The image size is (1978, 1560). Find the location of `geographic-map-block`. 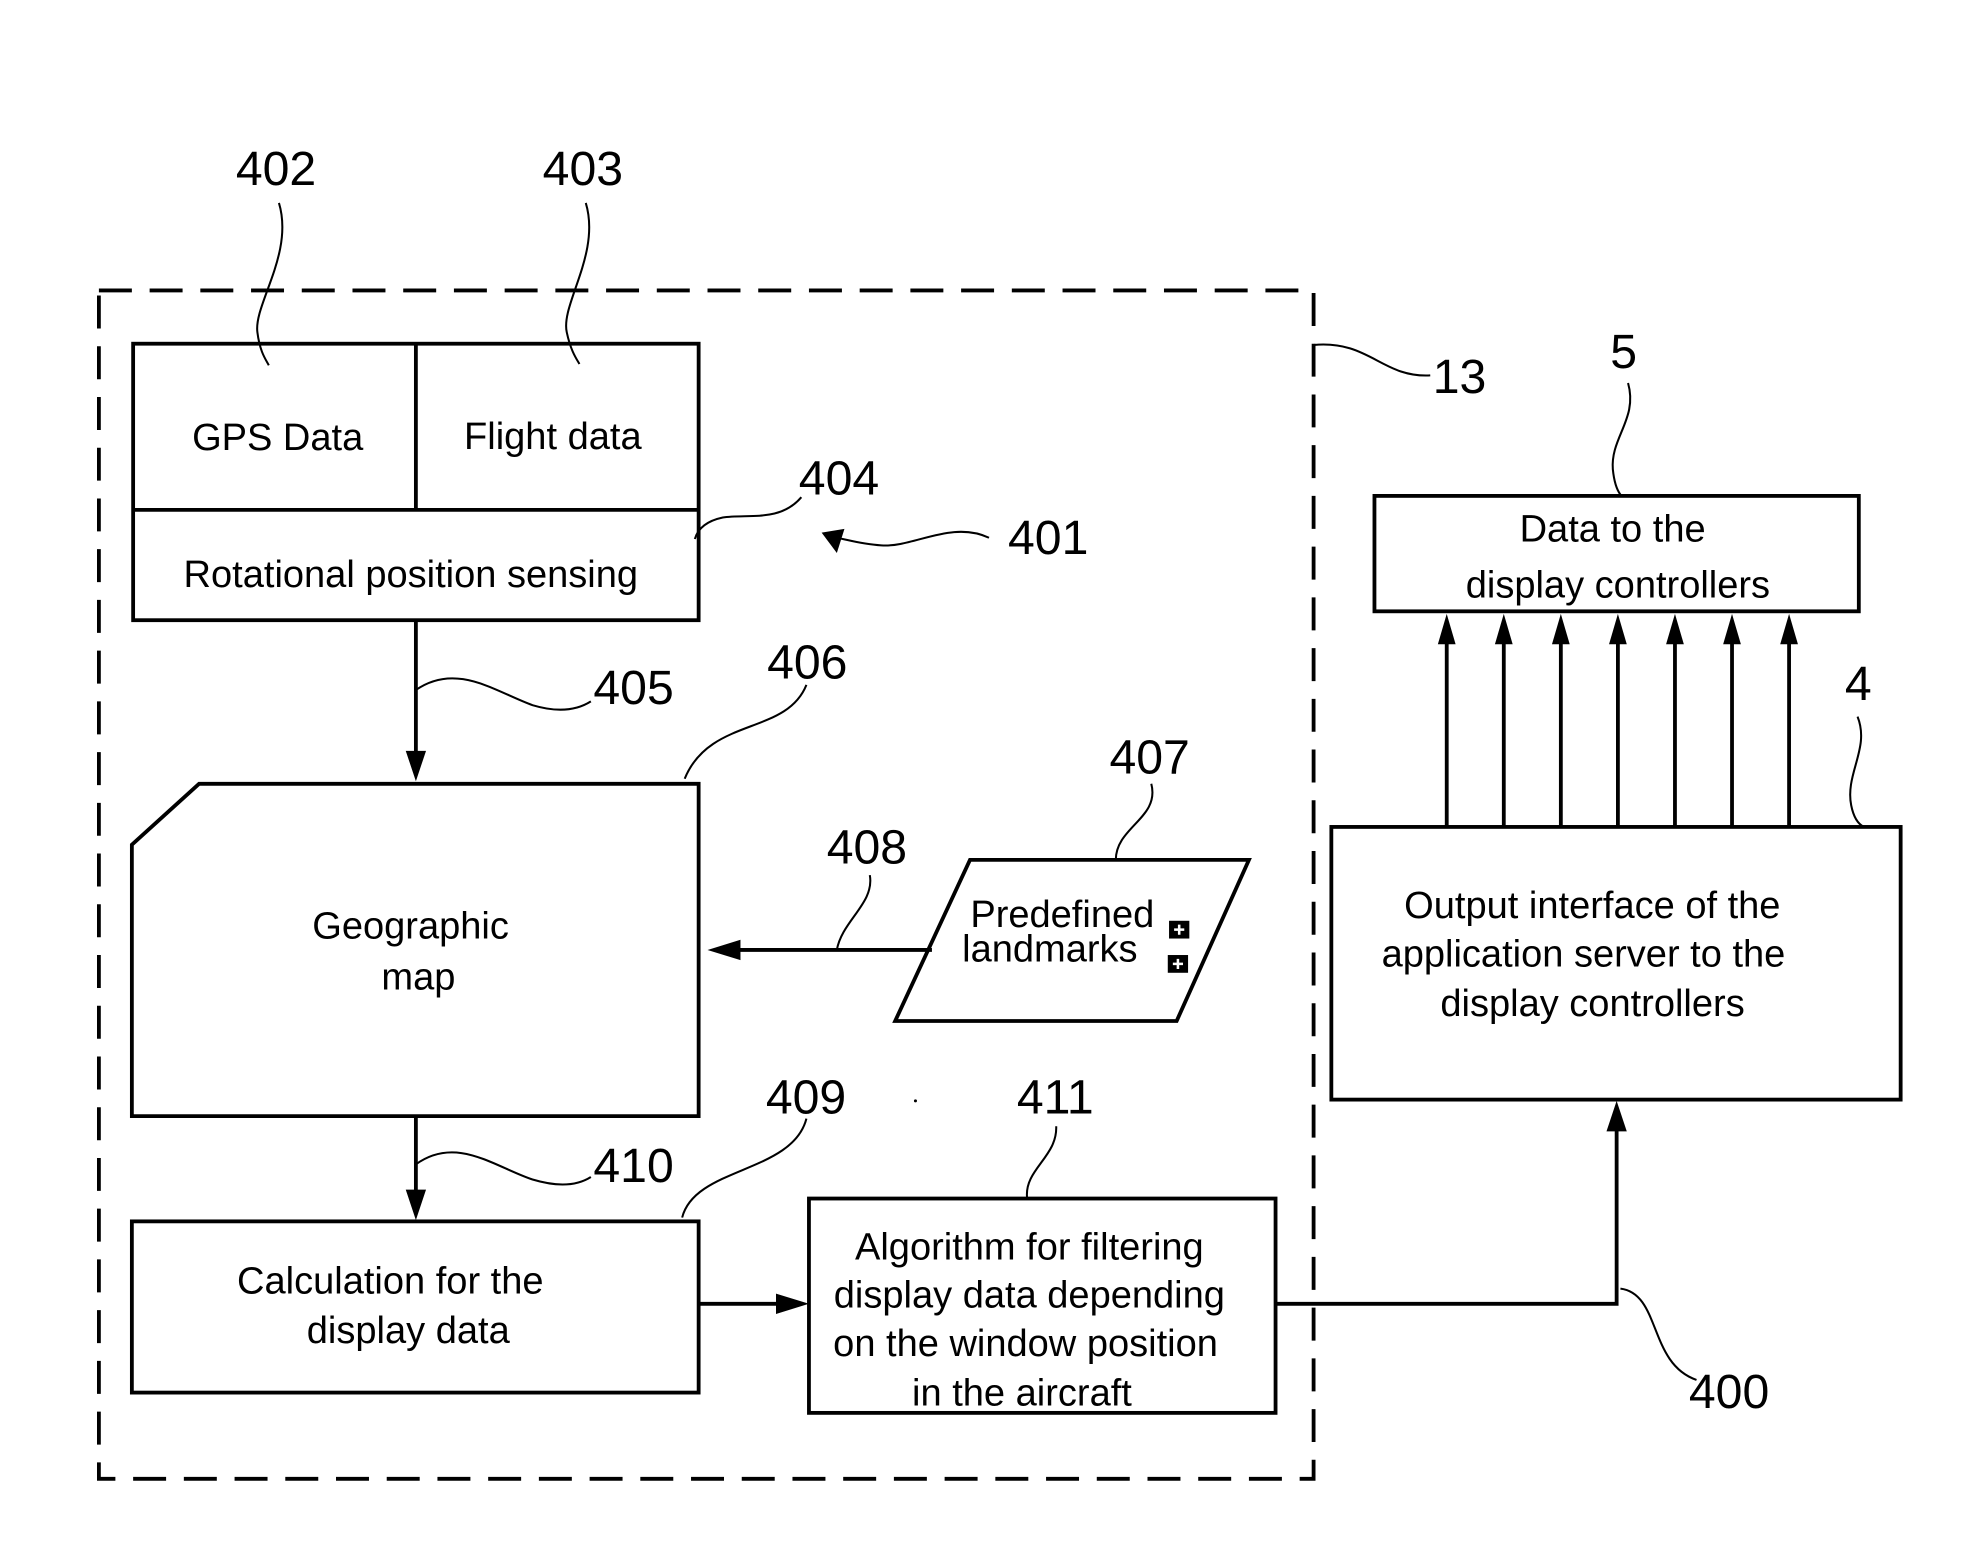

geographic-map-block is located at coordinates (415, 949).